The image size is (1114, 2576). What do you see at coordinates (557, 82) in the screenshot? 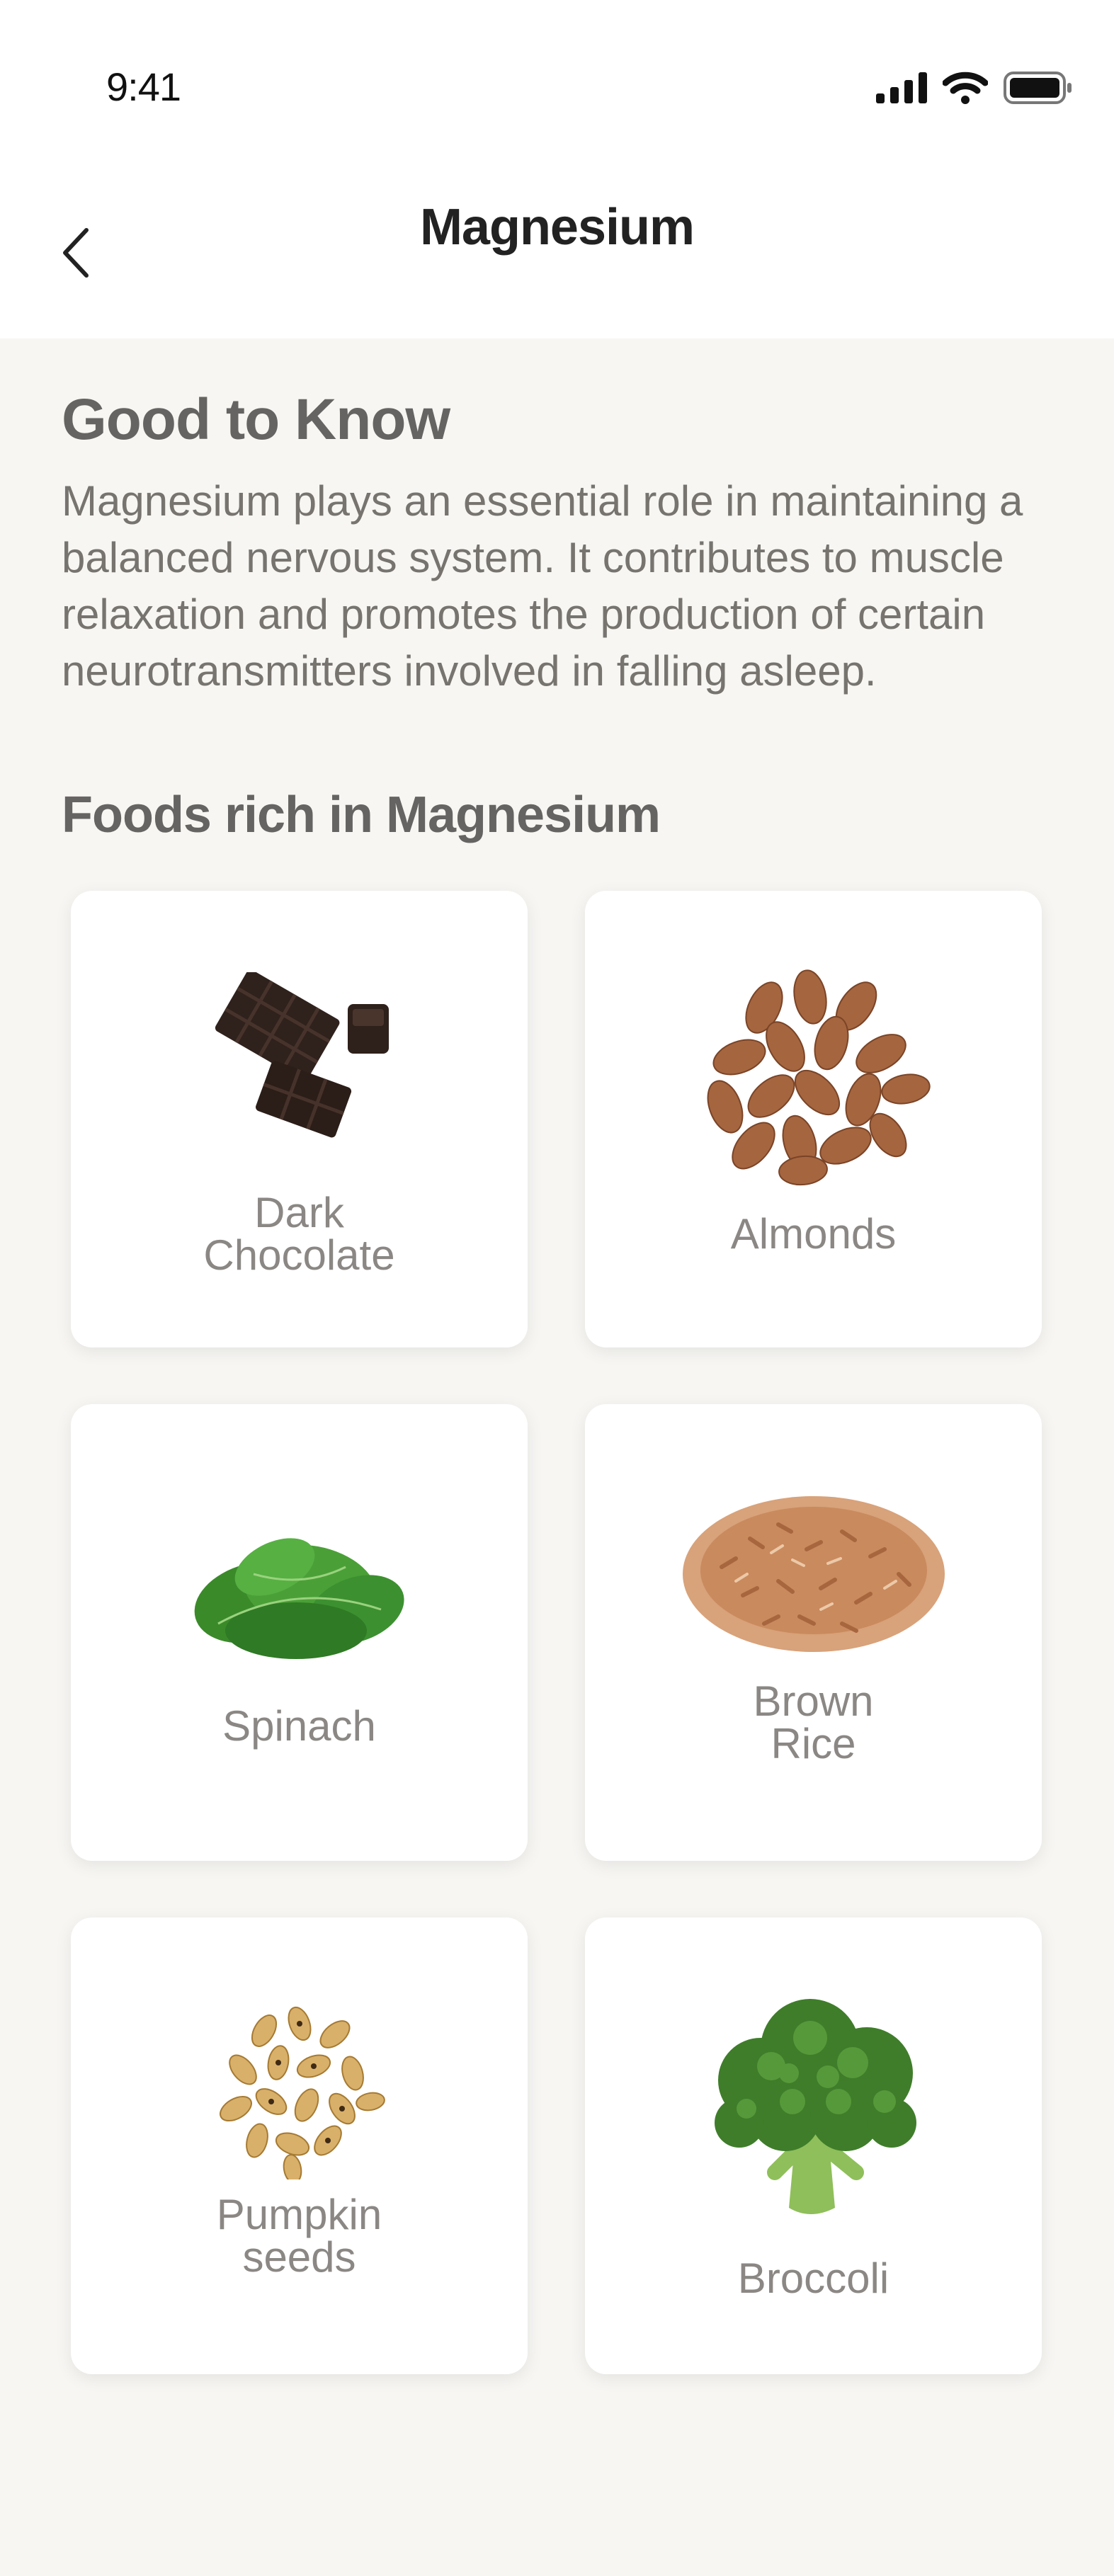
I see `status-bar: 9:41` at bounding box center [557, 82].